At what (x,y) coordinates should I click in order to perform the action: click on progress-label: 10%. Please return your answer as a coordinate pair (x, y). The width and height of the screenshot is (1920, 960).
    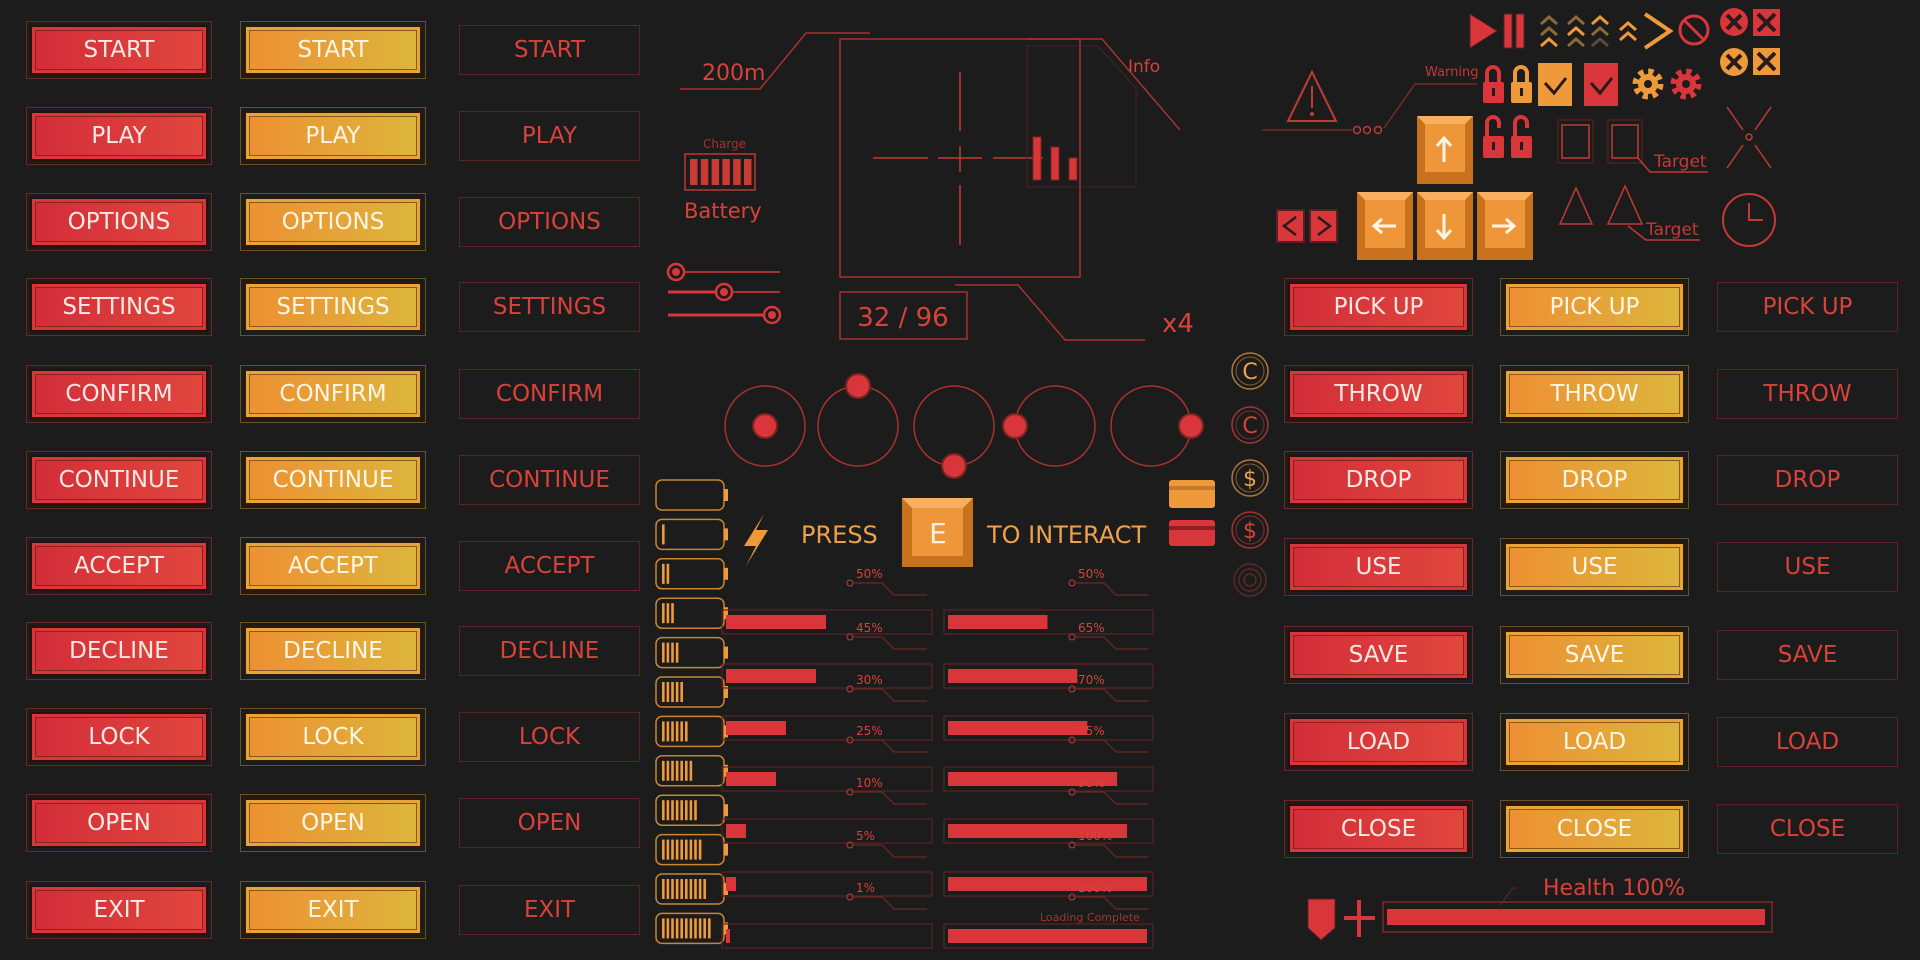
    Looking at the image, I should click on (869, 783).